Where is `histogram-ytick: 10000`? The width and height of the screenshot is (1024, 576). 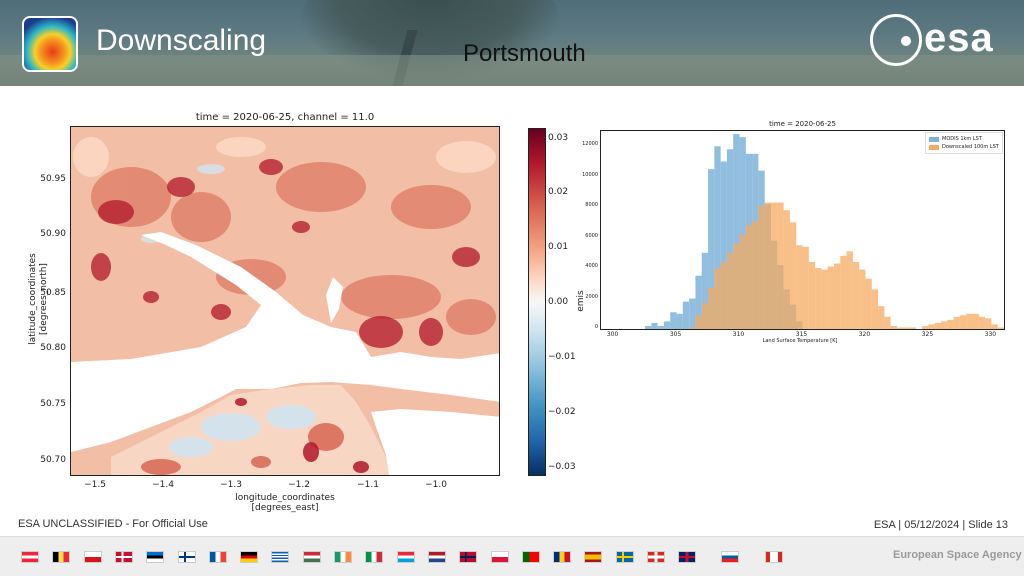 histogram-ytick: 10000 is located at coordinates (590, 174).